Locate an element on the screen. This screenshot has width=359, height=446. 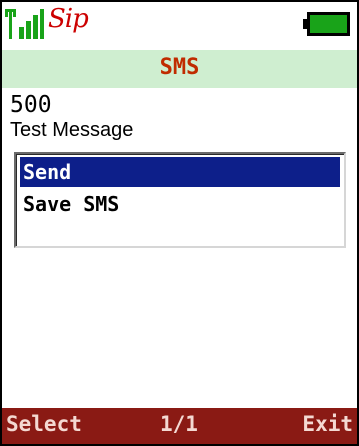
select-softkey: Select is located at coordinates (44, 424).